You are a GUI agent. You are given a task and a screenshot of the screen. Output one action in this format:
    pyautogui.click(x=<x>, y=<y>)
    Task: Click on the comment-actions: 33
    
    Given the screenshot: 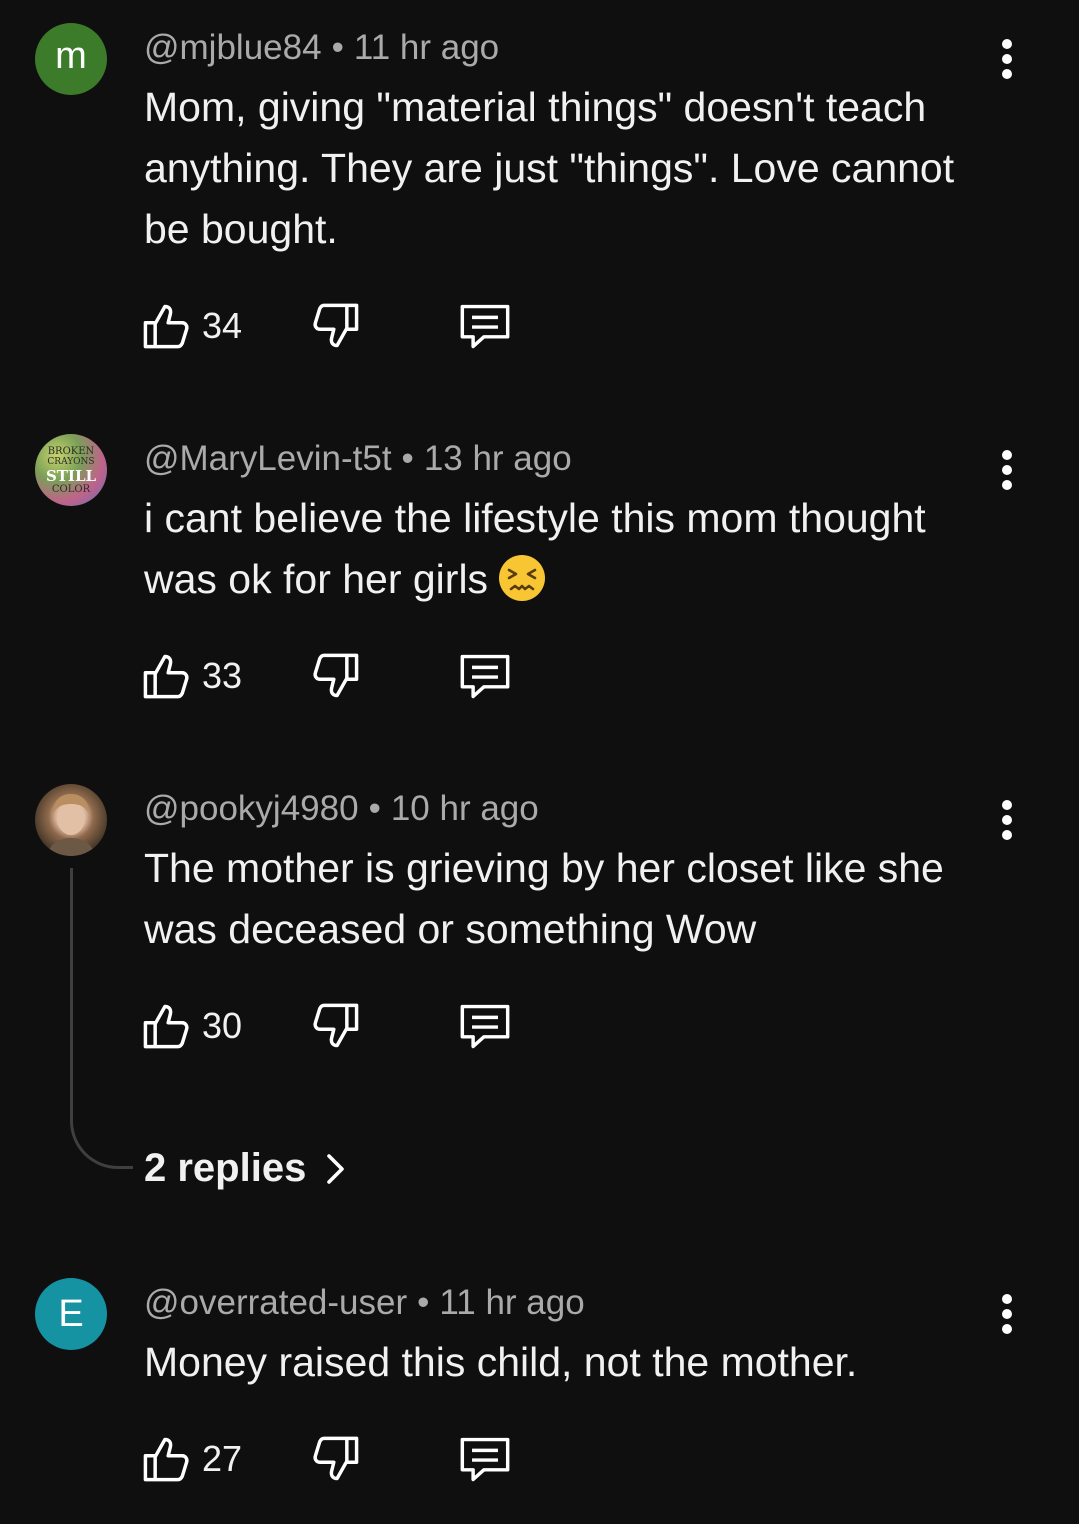 What is the action you would take?
    pyautogui.click(x=340, y=678)
    